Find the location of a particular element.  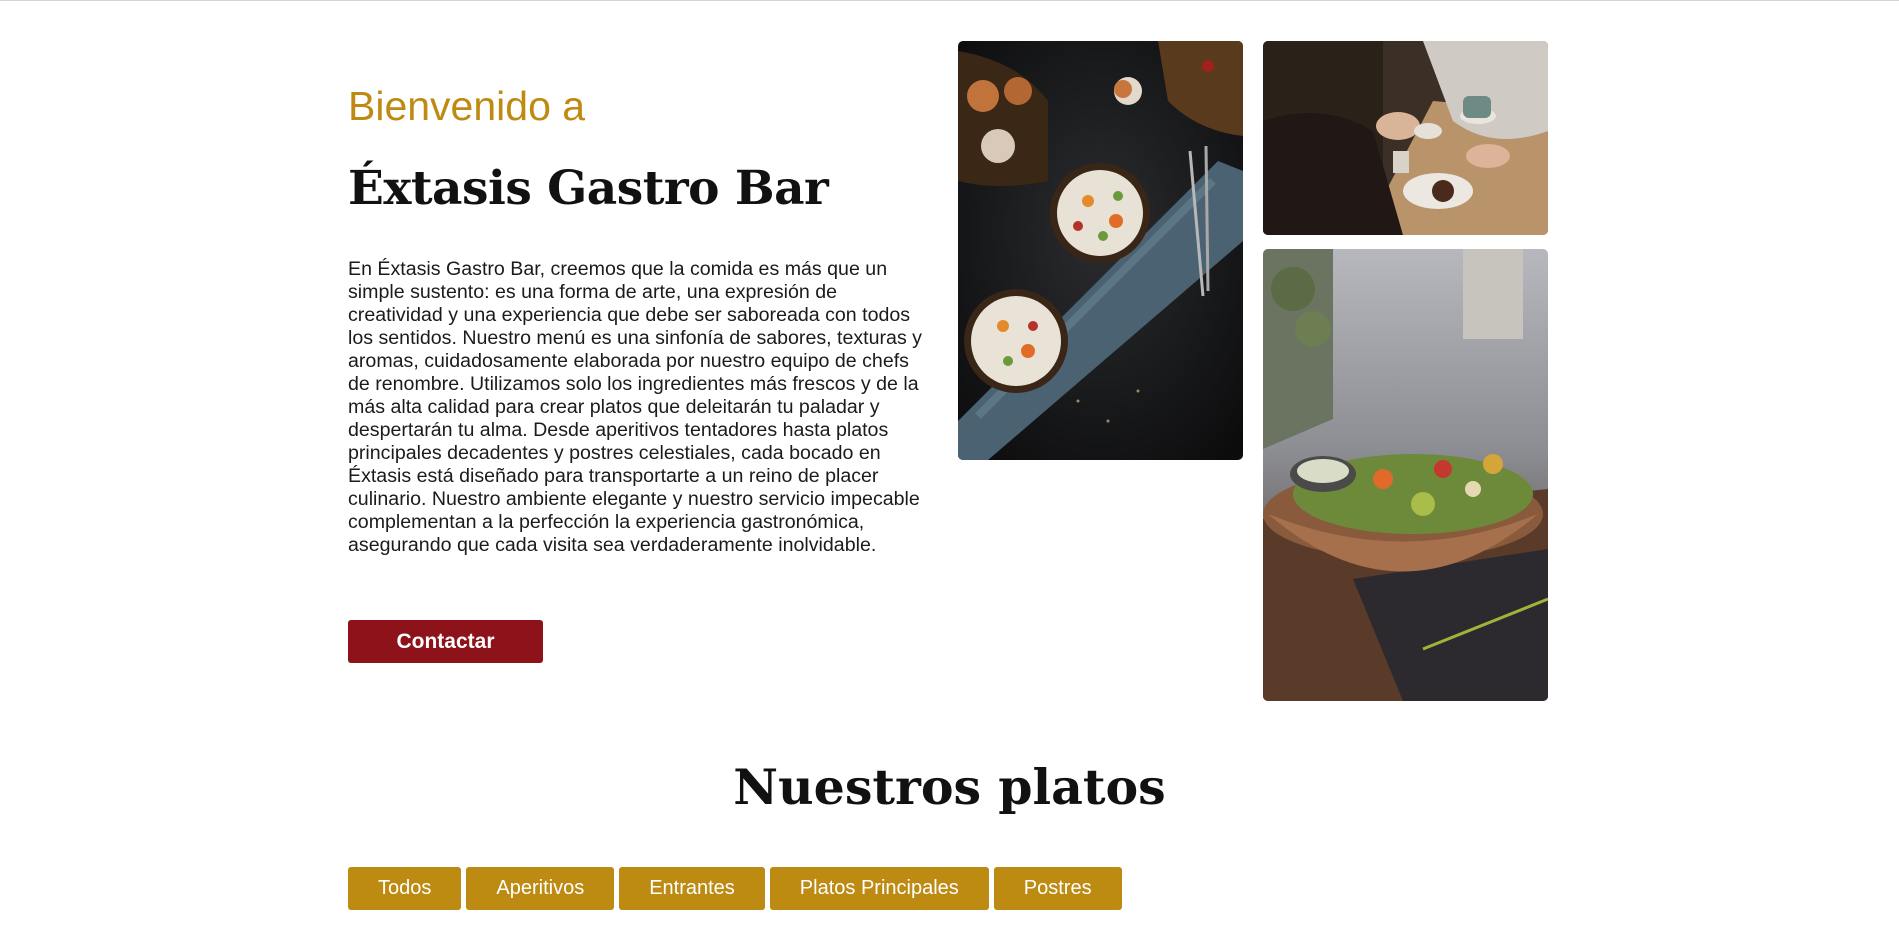

tab-entrantes: Entrantes is located at coordinates (692, 888).